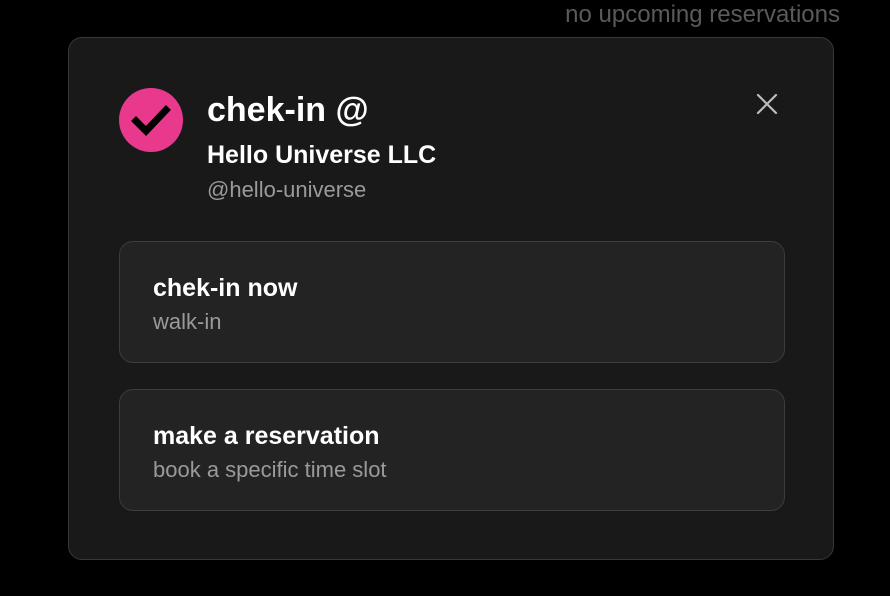 This screenshot has width=890, height=596. What do you see at coordinates (322, 155) in the screenshot?
I see `organization-name: Hello Universe LLC` at bounding box center [322, 155].